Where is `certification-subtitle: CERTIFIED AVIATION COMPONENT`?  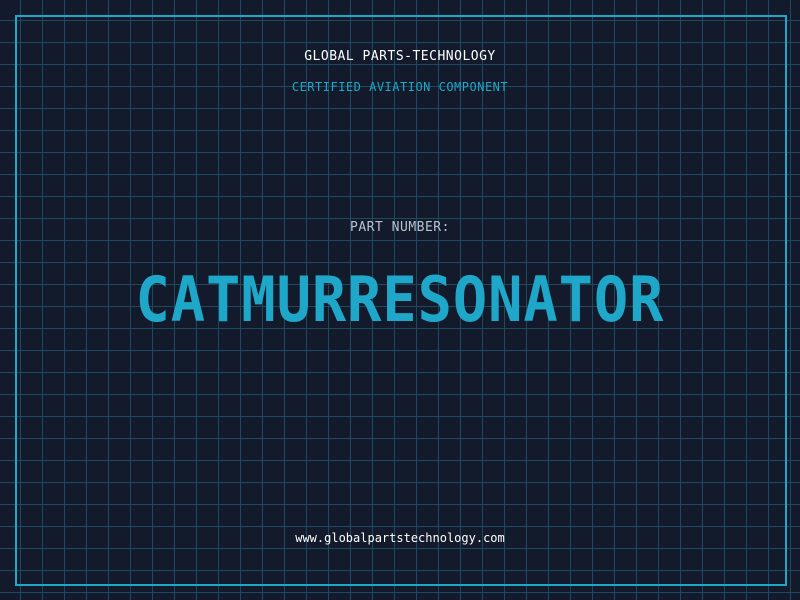 certification-subtitle: CERTIFIED AVIATION COMPONENT is located at coordinates (400, 87).